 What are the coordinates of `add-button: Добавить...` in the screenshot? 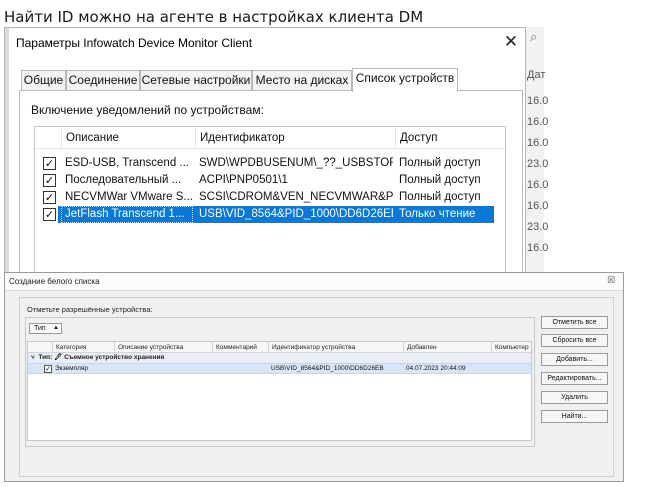 It's located at (574, 359).